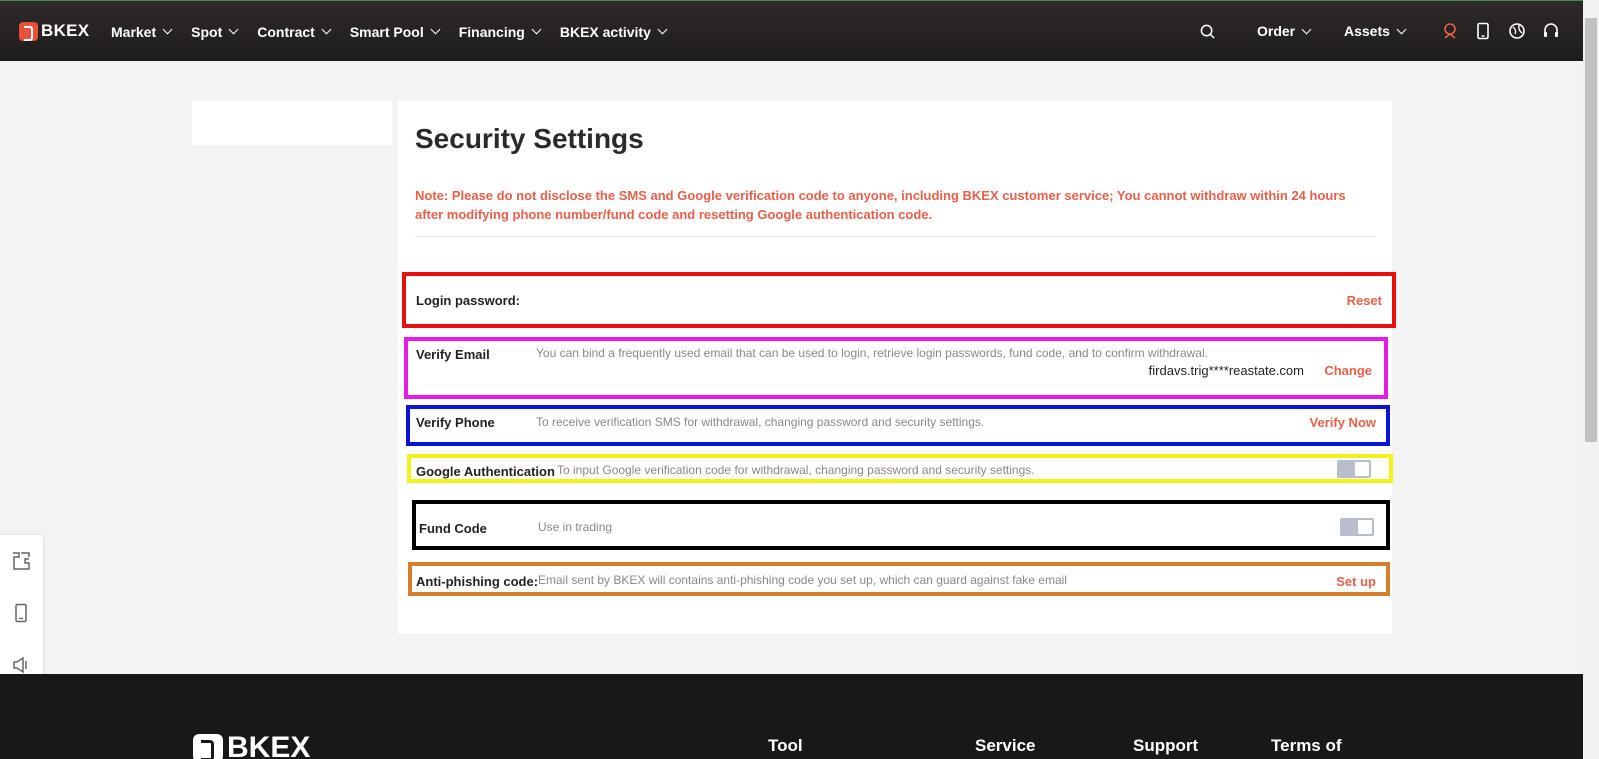  I want to click on bkex-logo-text: BKEX, so click(65, 30).